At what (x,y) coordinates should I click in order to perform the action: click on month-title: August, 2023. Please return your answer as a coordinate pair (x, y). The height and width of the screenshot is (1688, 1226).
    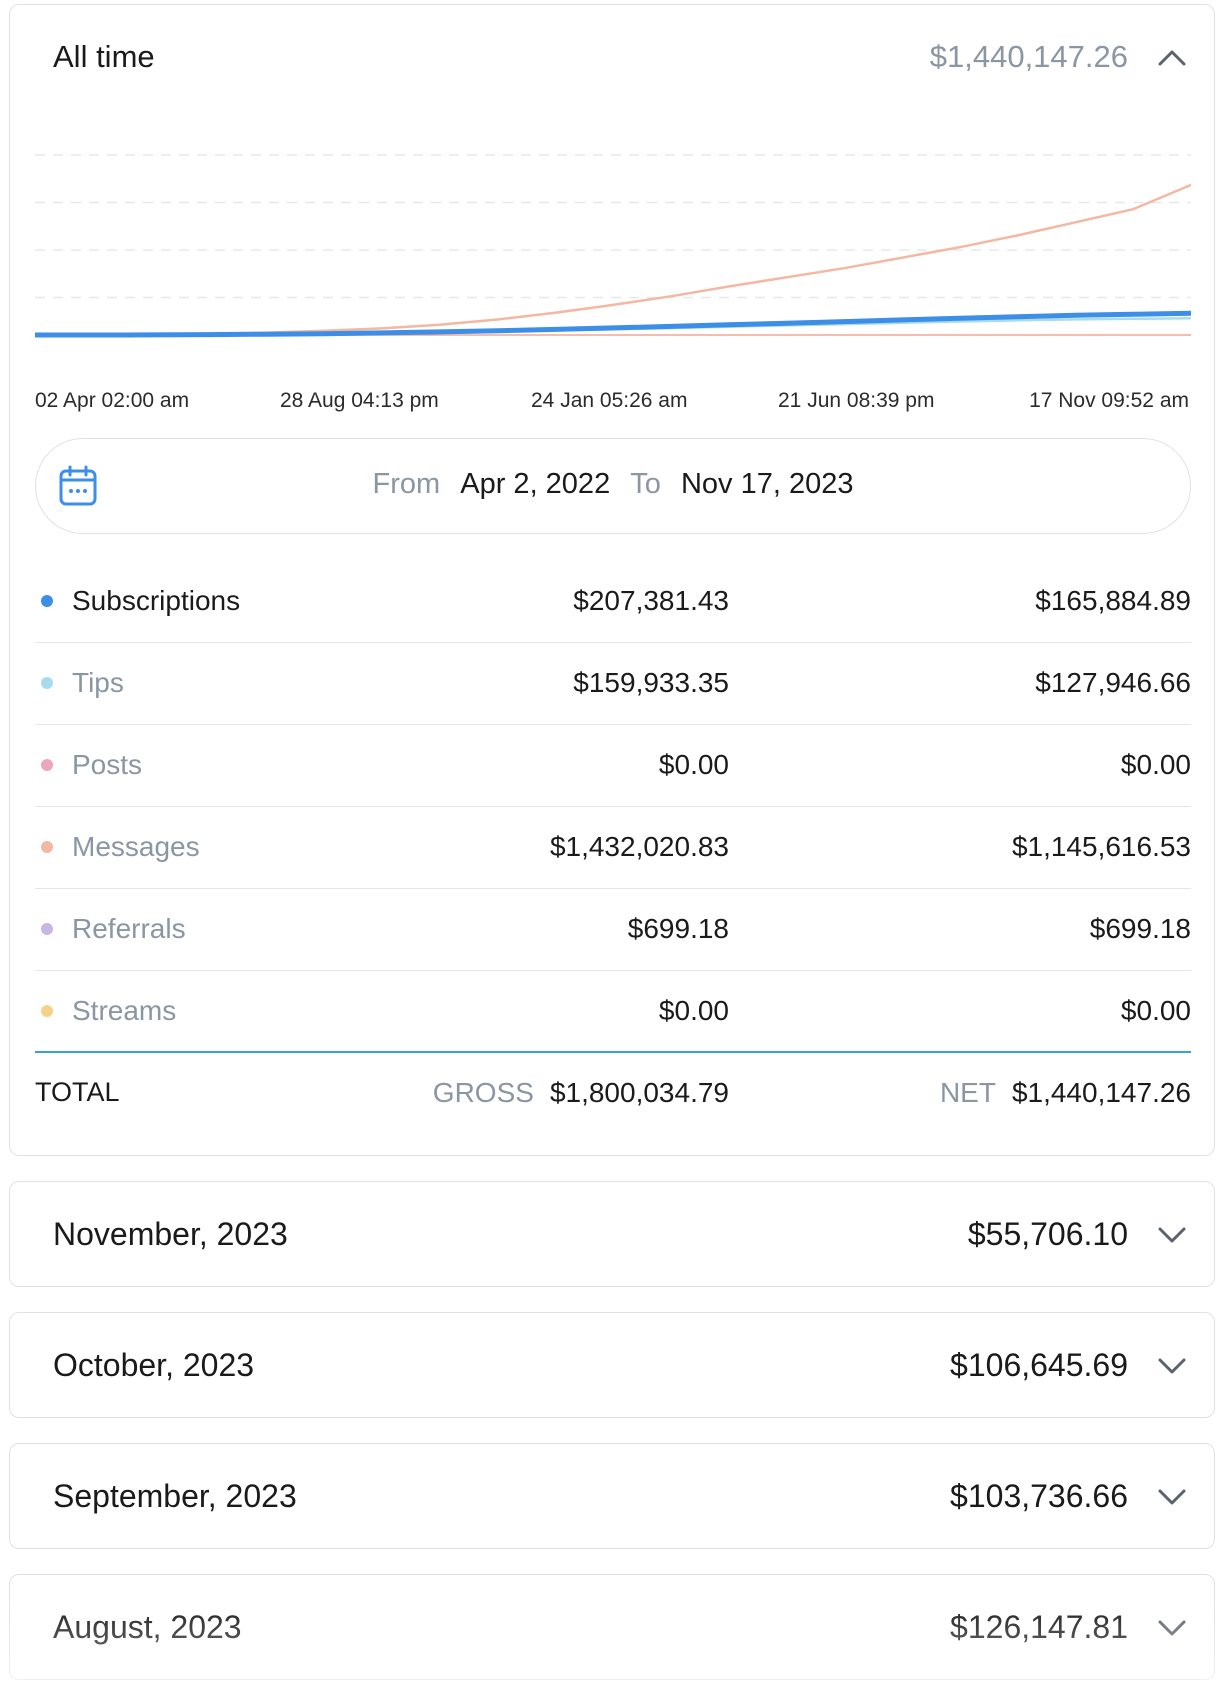
    Looking at the image, I should click on (147, 1627).